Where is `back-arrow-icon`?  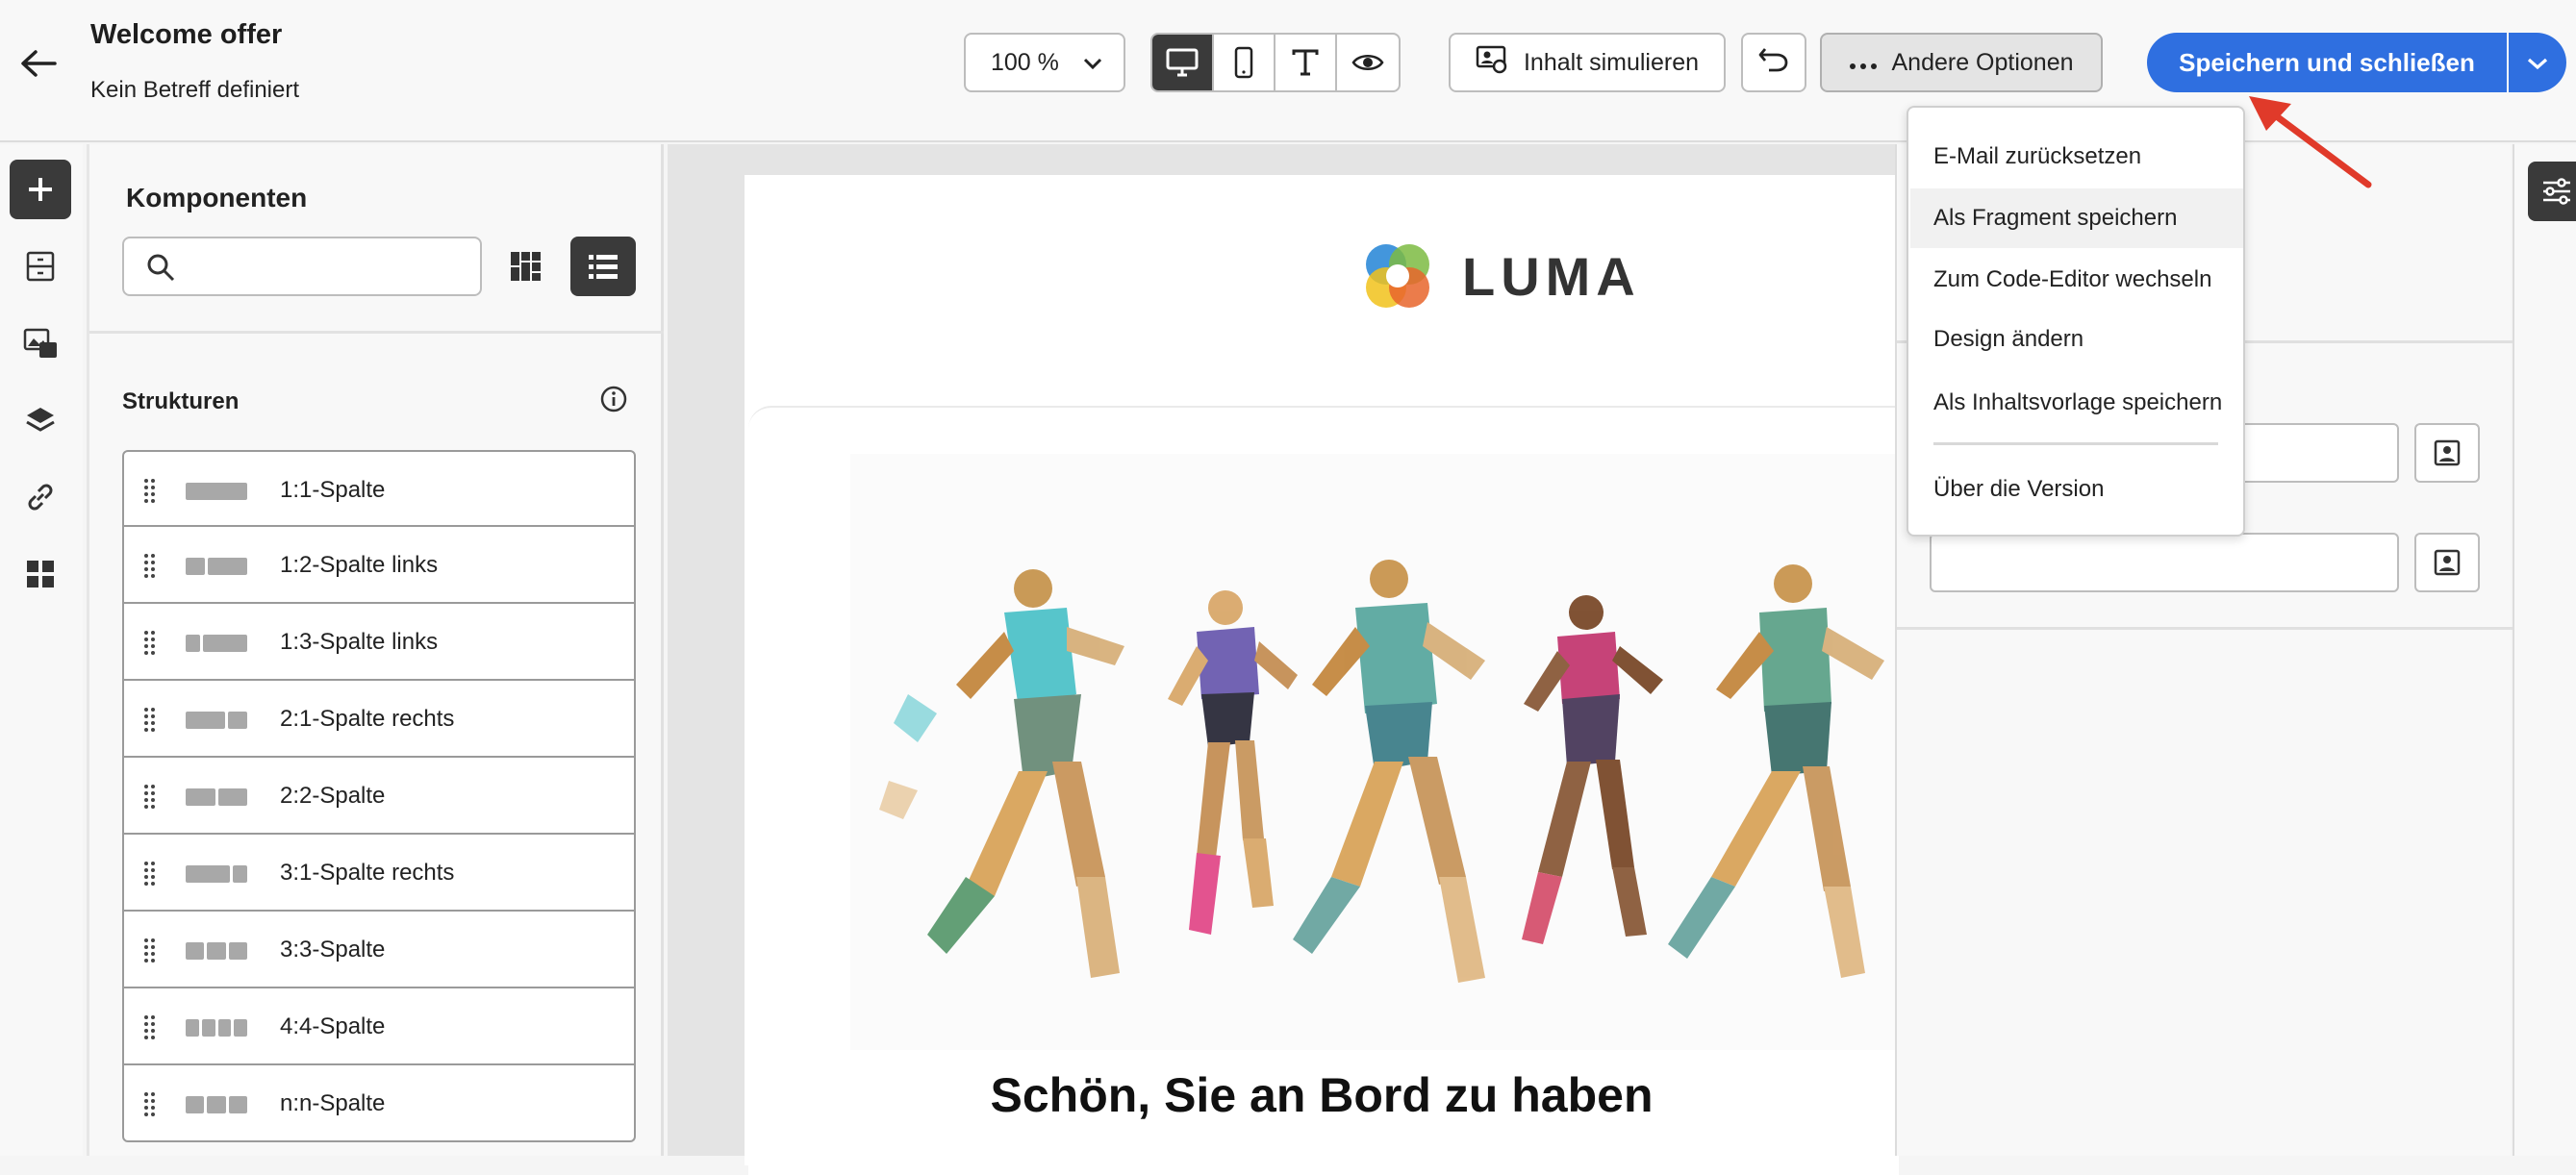 back-arrow-icon is located at coordinates (38, 64).